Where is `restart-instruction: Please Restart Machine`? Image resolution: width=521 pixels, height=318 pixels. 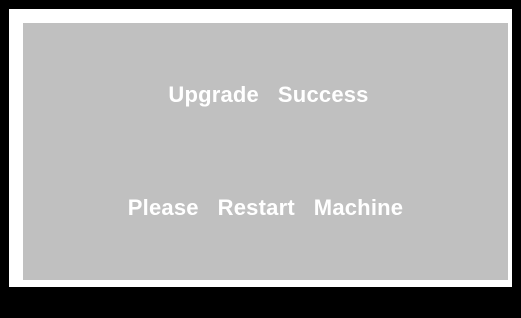 restart-instruction: Please Restart Machine is located at coordinates (265, 207).